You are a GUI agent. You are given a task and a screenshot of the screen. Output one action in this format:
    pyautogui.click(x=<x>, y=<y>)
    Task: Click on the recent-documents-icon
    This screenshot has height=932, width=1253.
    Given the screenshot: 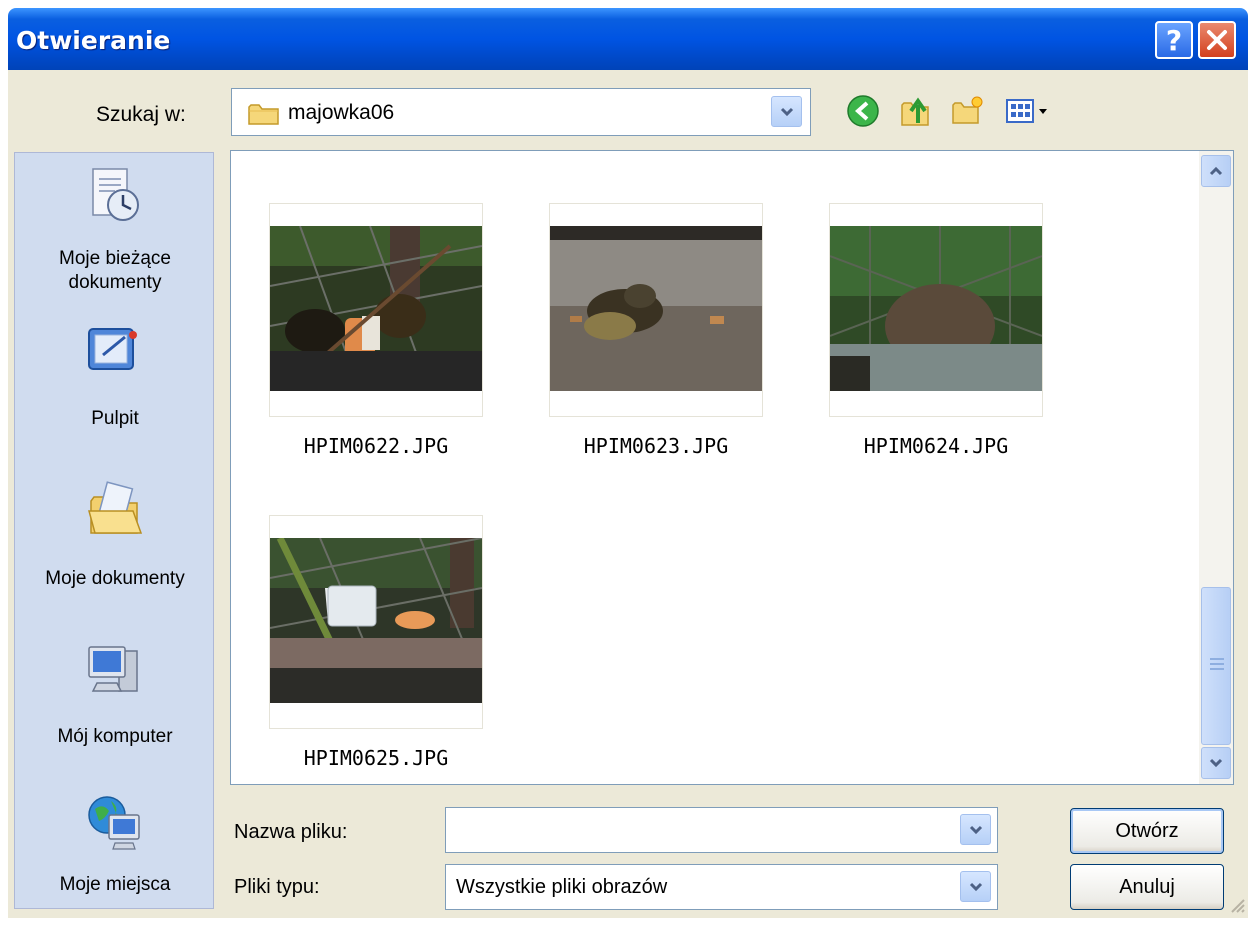 What is the action you would take?
    pyautogui.click(x=115, y=194)
    